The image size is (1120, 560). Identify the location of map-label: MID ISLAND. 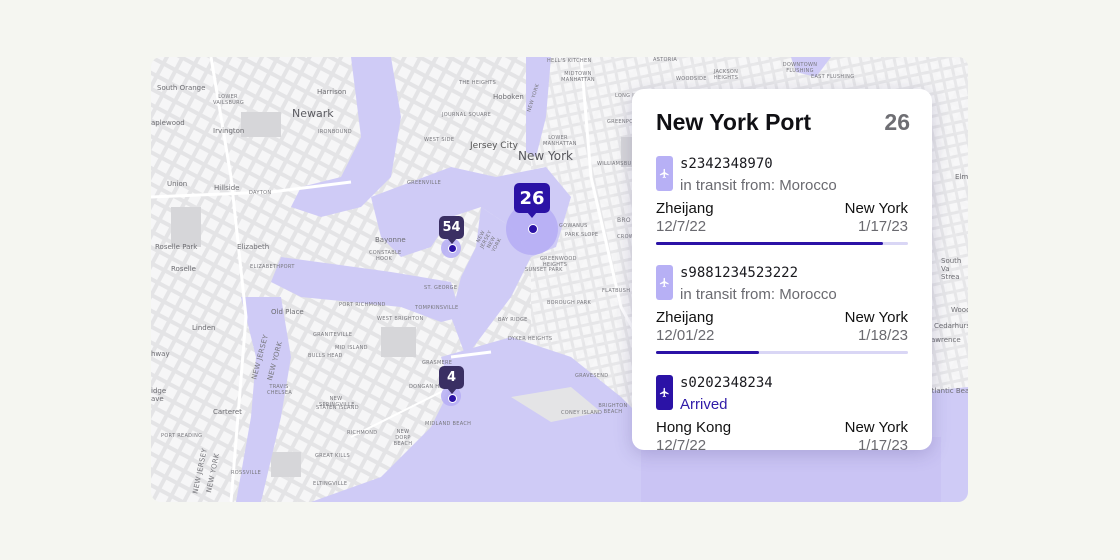
(351, 348).